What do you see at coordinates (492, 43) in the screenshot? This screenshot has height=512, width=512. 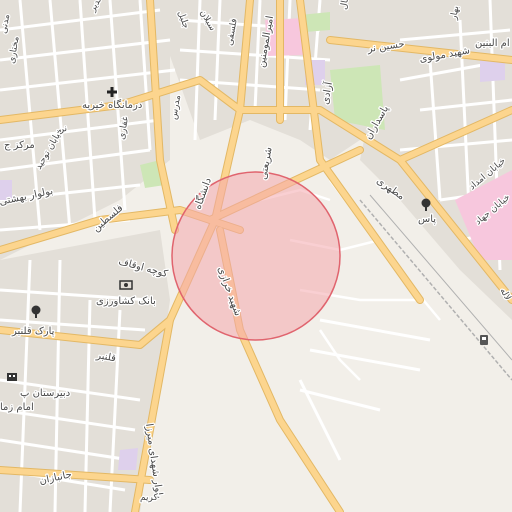 I see `label-ommolbanin: ام البنین` at bounding box center [492, 43].